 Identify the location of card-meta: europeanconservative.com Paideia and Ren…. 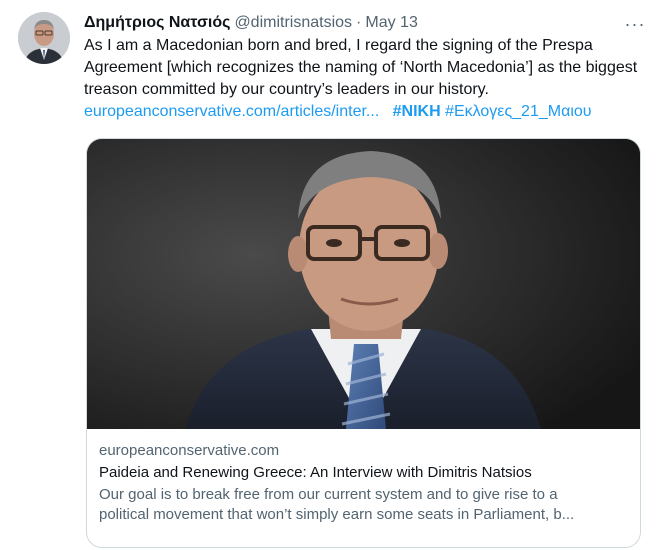
(363, 477).